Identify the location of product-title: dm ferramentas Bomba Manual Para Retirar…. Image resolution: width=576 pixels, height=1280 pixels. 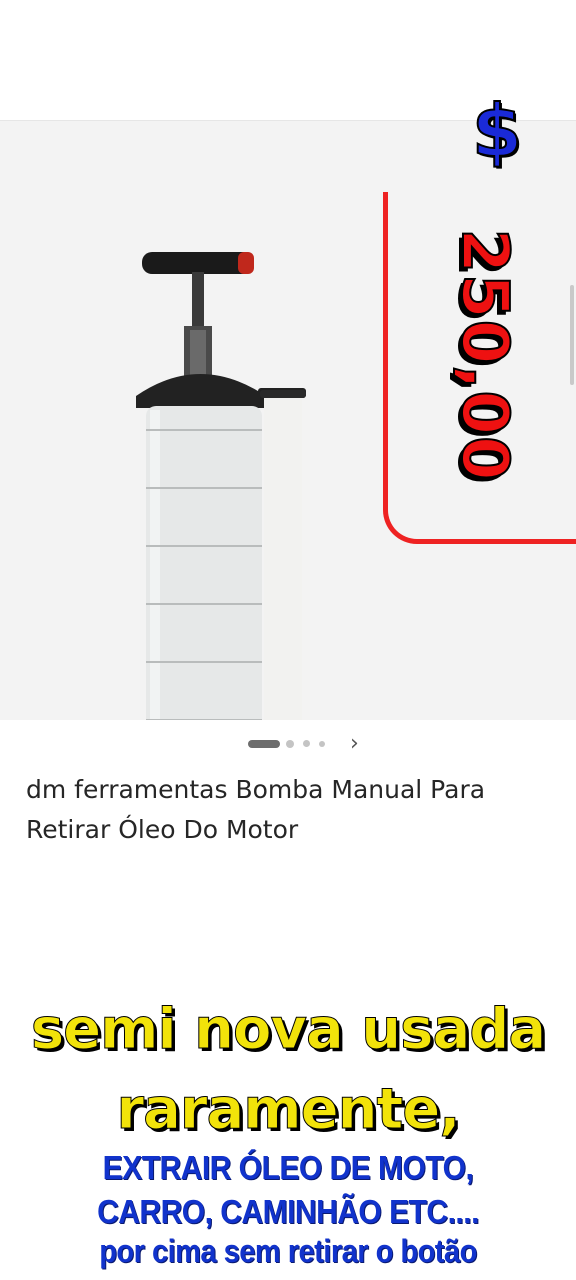
(256, 809).